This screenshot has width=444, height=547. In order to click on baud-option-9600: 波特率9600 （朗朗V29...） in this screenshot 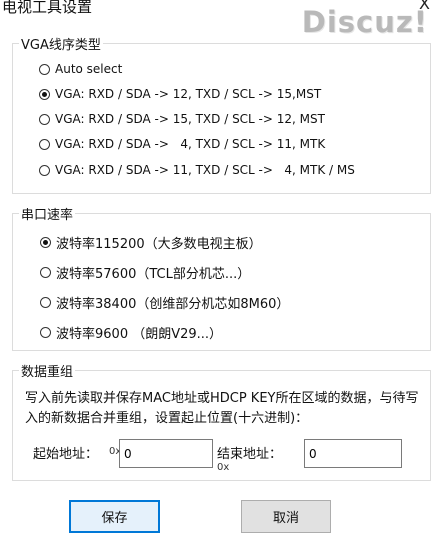, I will do `click(131, 332)`.